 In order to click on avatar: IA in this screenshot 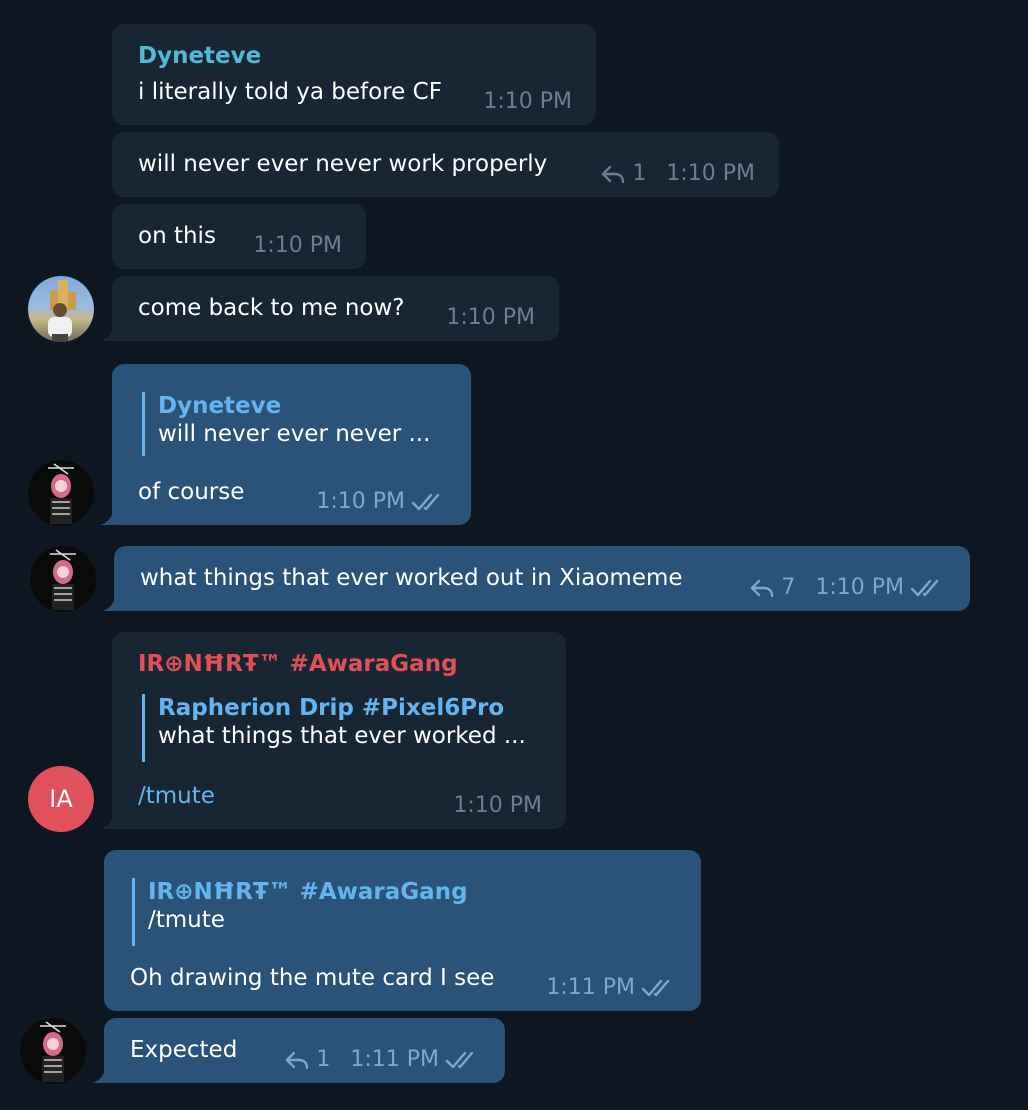, I will do `click(61, 799)`.